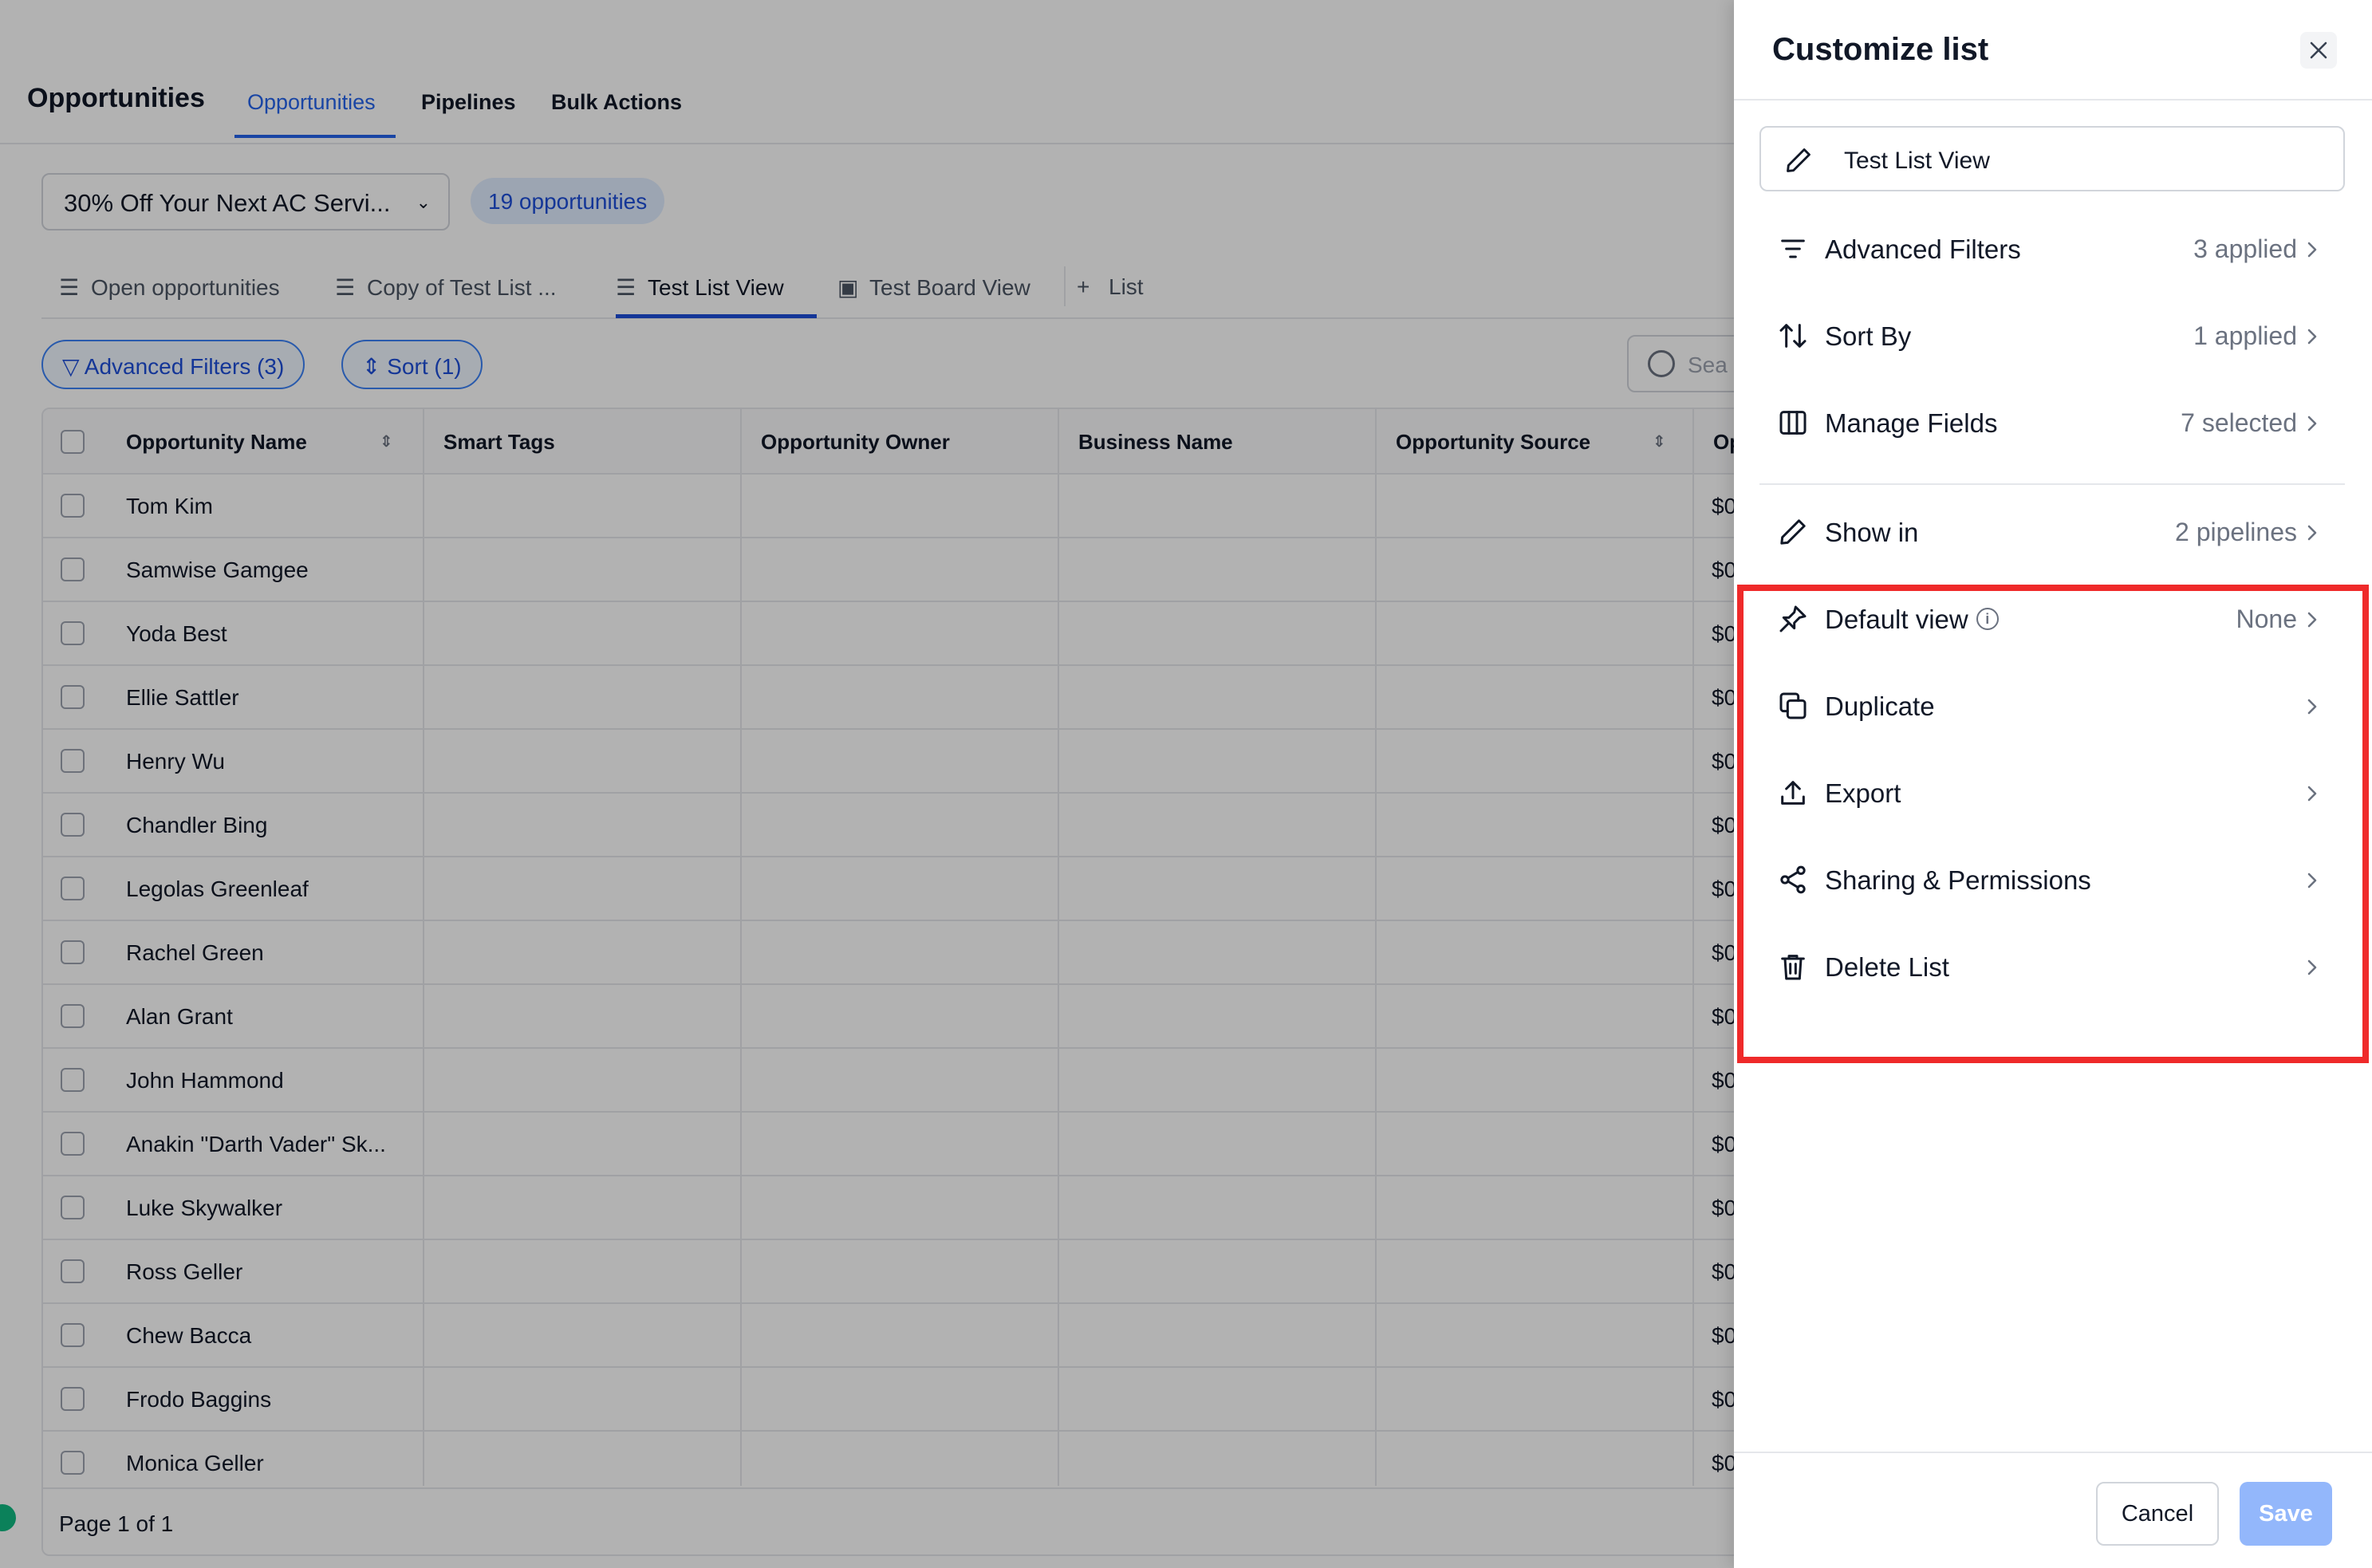  I want to click on menu-item-label: Advanced Filters, so click(1923, 250).